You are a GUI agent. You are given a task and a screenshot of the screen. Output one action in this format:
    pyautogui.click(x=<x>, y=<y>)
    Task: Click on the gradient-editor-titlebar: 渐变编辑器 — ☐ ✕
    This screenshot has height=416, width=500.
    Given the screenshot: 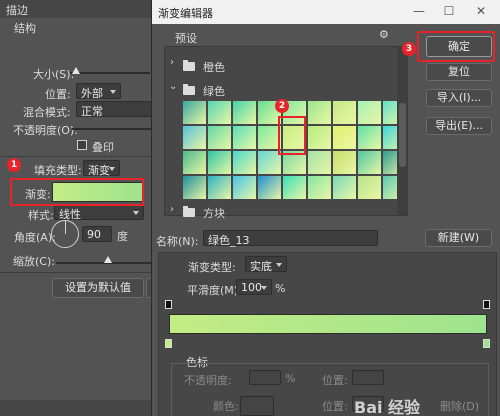 What is the action you would take?
    pyautogui.click(x=326, y=12)
    